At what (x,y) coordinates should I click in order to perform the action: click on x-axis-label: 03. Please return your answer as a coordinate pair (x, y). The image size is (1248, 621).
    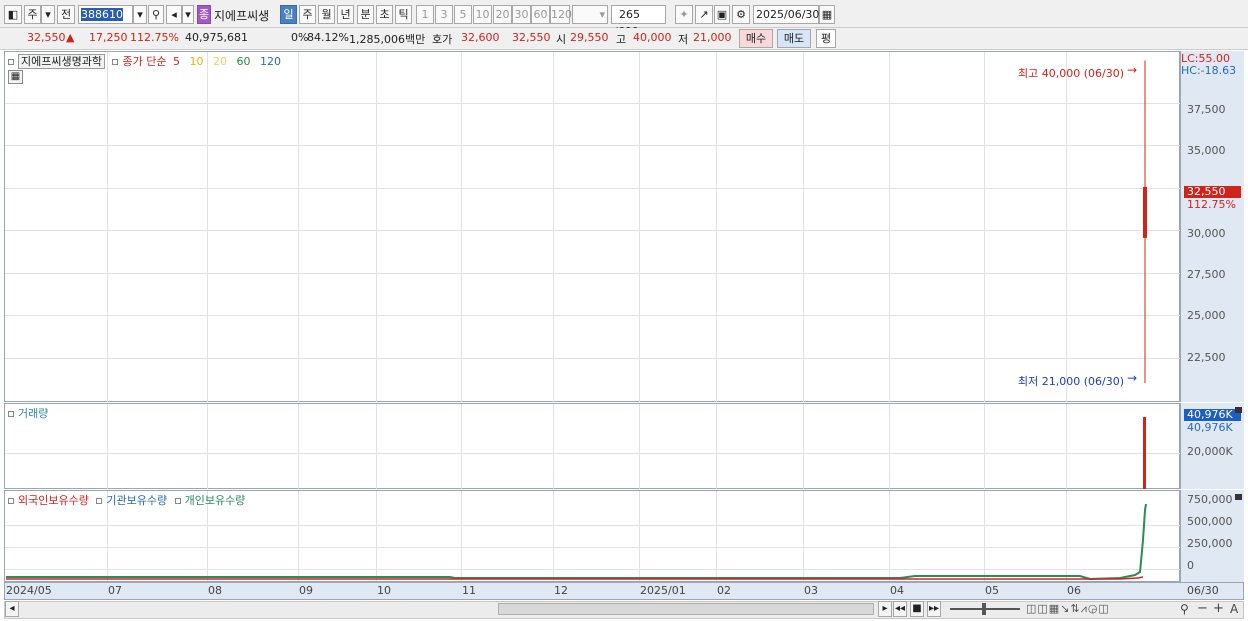
    Looking at the image, I should click on (811, 590).